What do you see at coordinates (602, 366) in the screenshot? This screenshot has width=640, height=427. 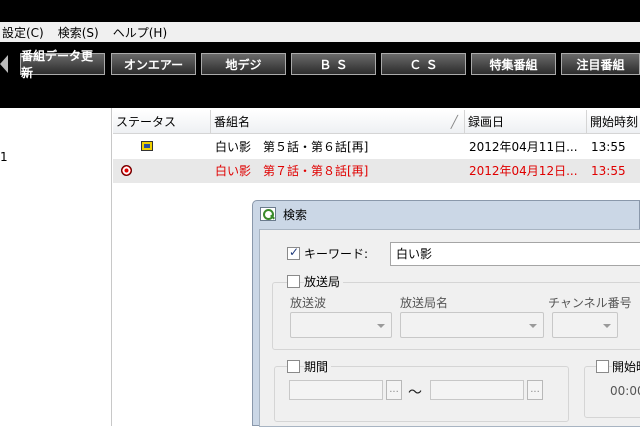 I see `start-time-checkbox` at bounding box center [602, 366].